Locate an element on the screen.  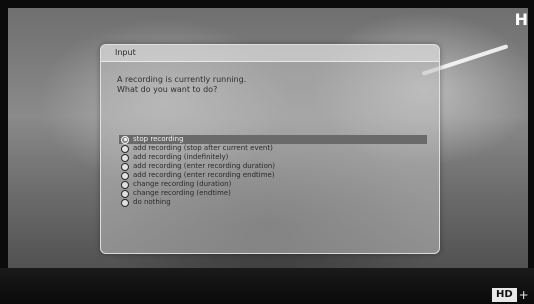
option-add-recording-indefinitely: add recording (indefinitely) is located at coordinates (273, 157).